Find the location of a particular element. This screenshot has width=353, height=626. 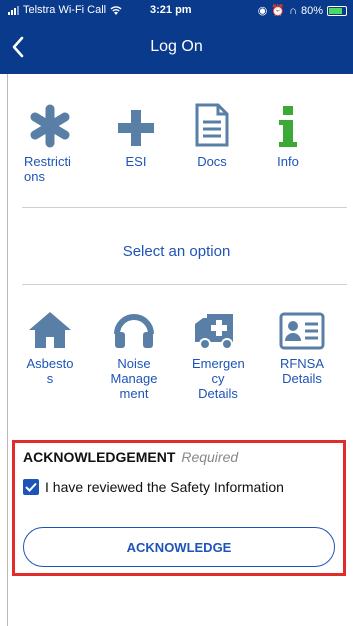

acknowledgement-heading: ACKNOWLEDGEMENT Required is located at coordinates (130, 457).